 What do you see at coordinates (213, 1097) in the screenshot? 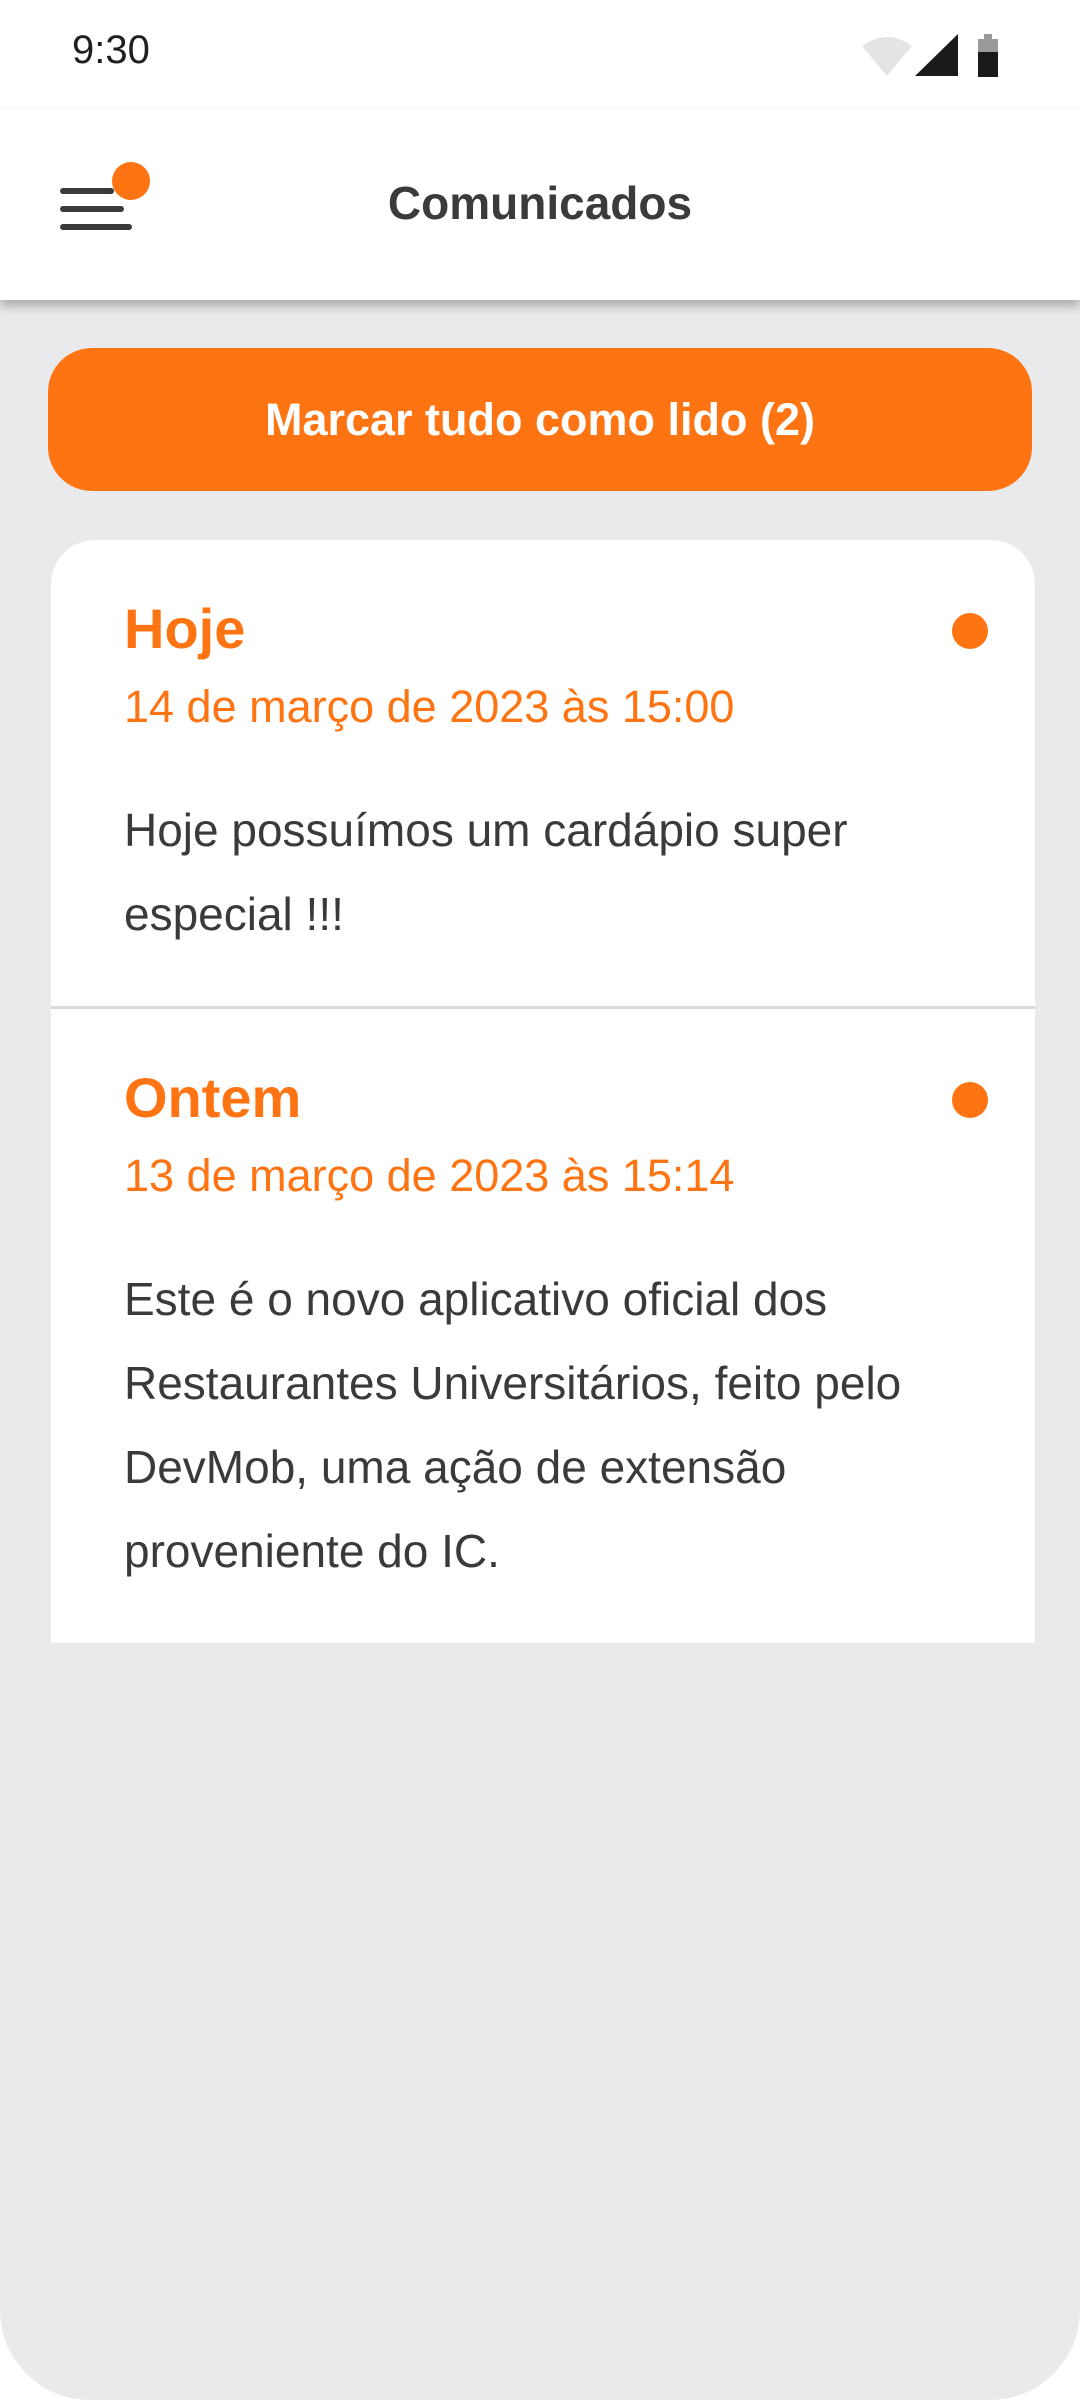
I see `notice-title: Ontem` at bounding box center [213, 1097].